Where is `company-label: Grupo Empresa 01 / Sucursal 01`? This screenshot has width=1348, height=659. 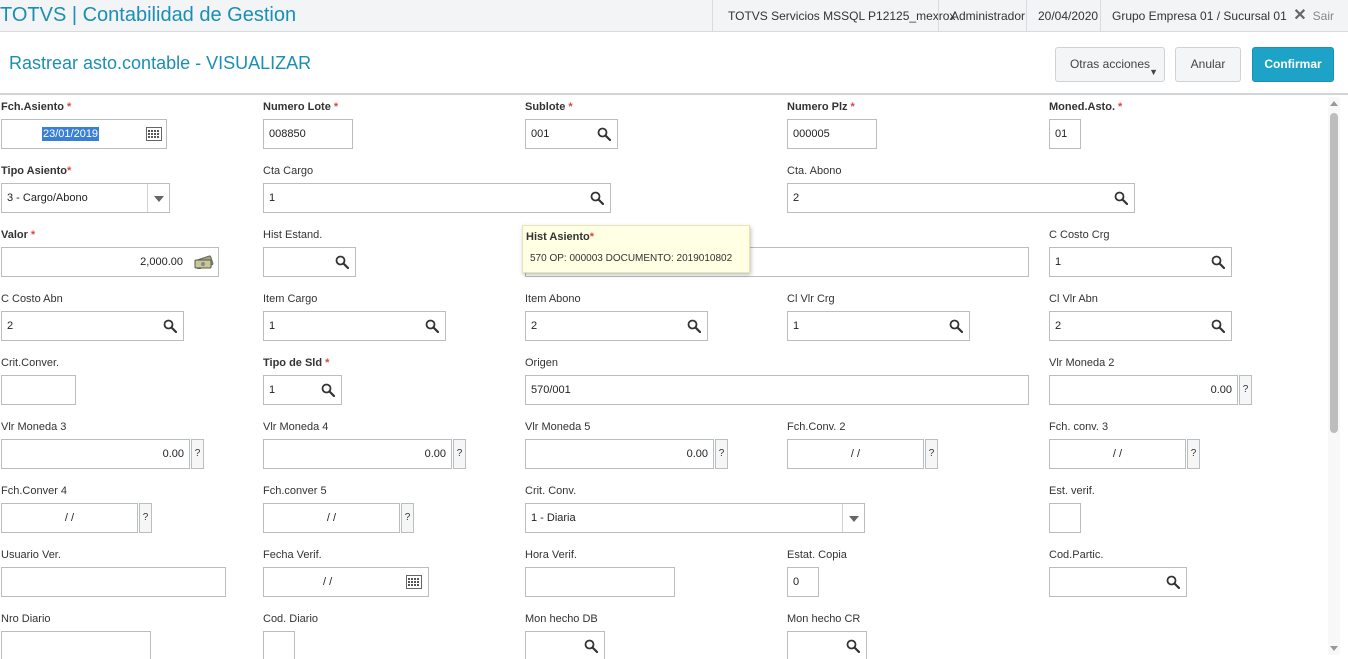
company-label: Grupo Empresa 01 / Sucursal 01 is located at coordinates (1193, 16).